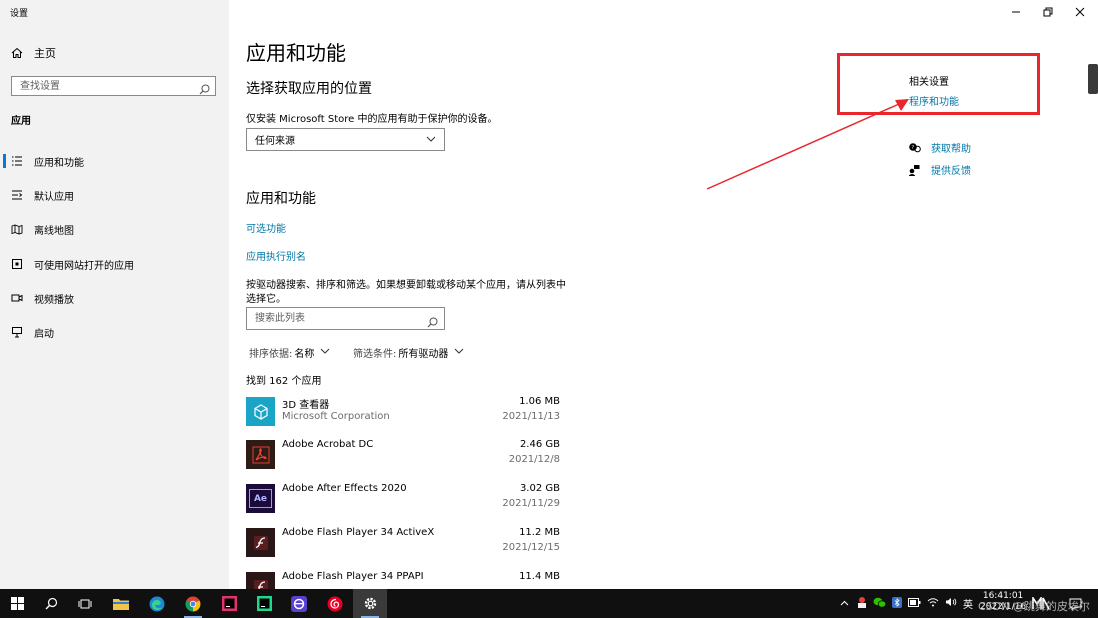  Describe the element at coordinates (309, 88) in the screenshot. I see `source-heading: 选择获取应用的位置` at that location.